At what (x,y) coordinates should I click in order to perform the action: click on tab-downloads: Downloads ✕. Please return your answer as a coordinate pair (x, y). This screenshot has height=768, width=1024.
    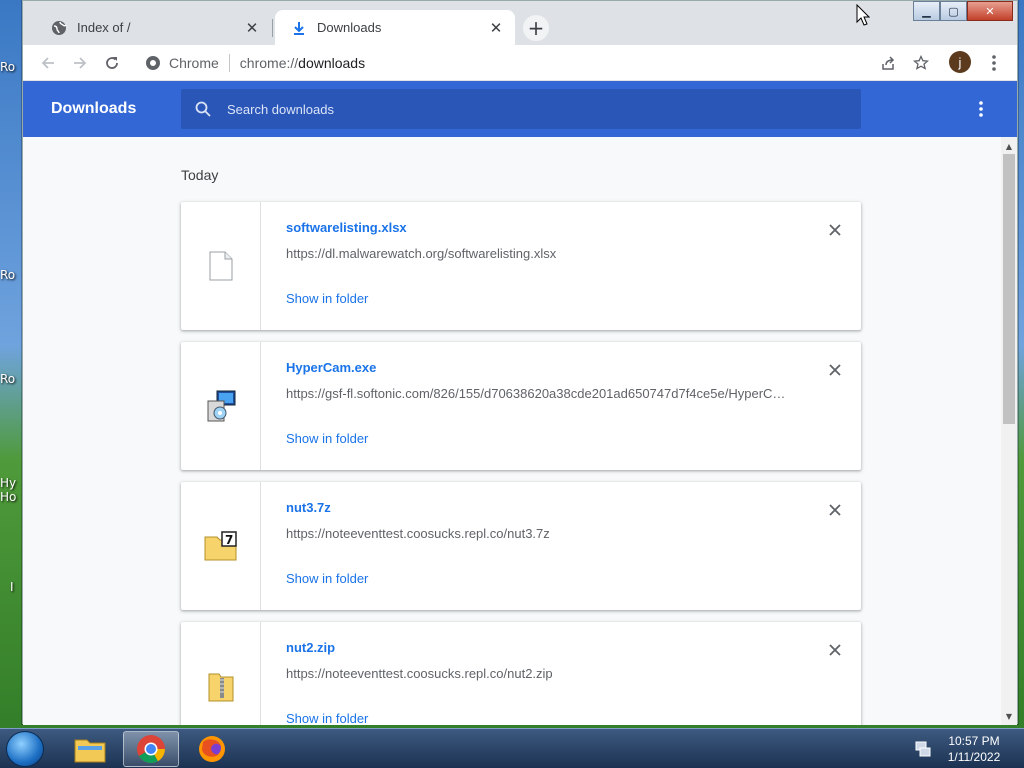
    Looking at the image, I should click on (395, 27).